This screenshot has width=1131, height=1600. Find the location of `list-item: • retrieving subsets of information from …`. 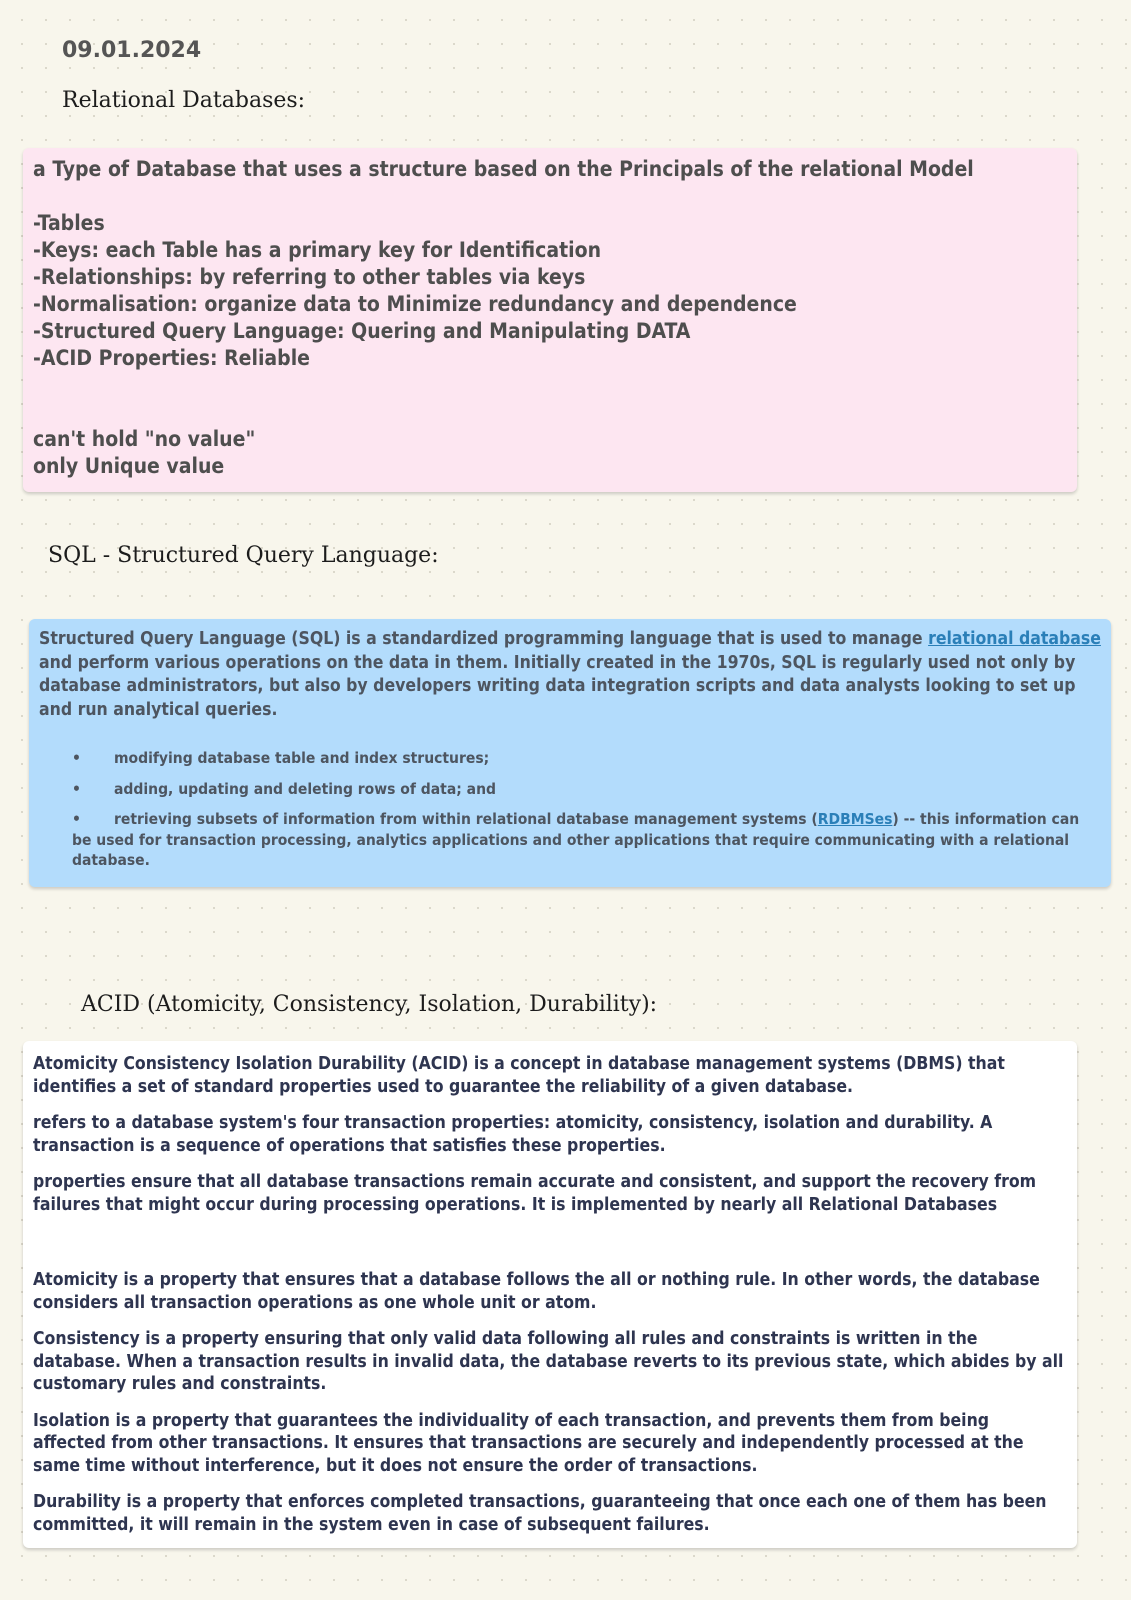

list-item: • retrieving subsets of information from … is located at coordinates (576, 839).